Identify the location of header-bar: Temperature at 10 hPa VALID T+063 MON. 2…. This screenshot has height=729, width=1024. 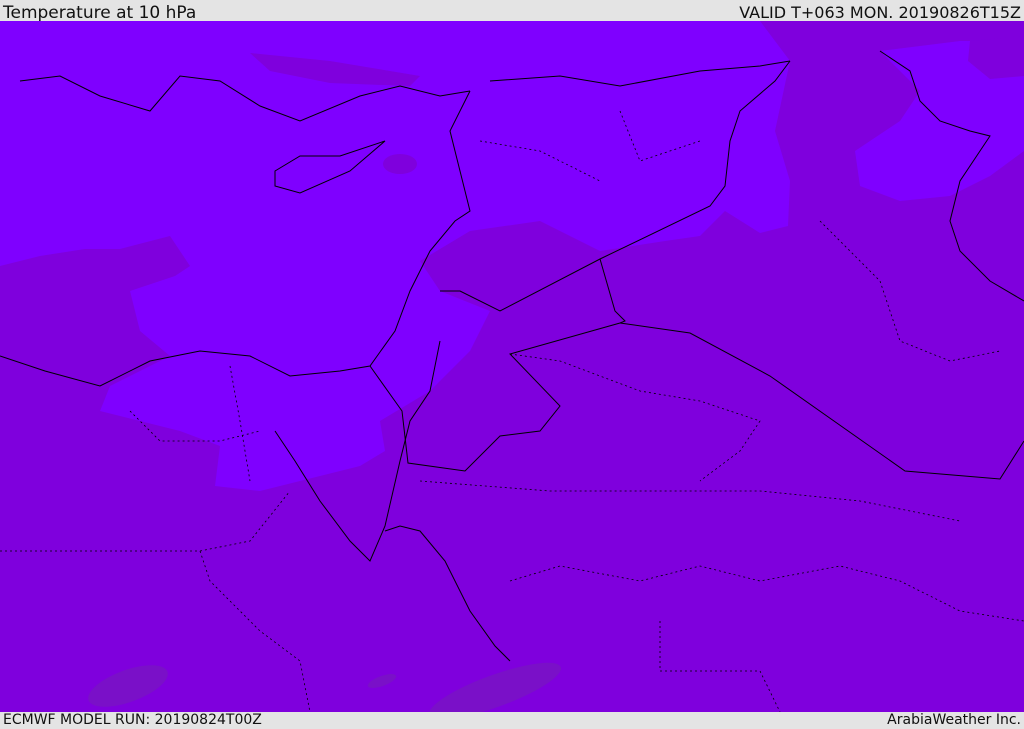
(512, 11).